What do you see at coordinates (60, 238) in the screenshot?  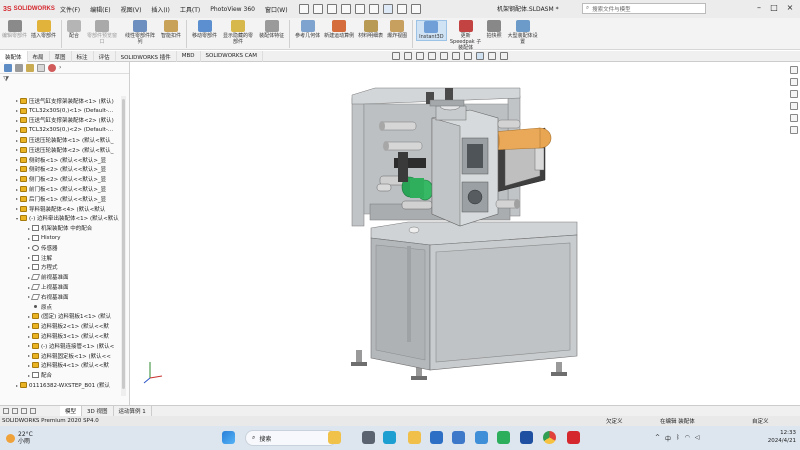 I see `tree-node: ▸ History` at bounding box center [60, 238].